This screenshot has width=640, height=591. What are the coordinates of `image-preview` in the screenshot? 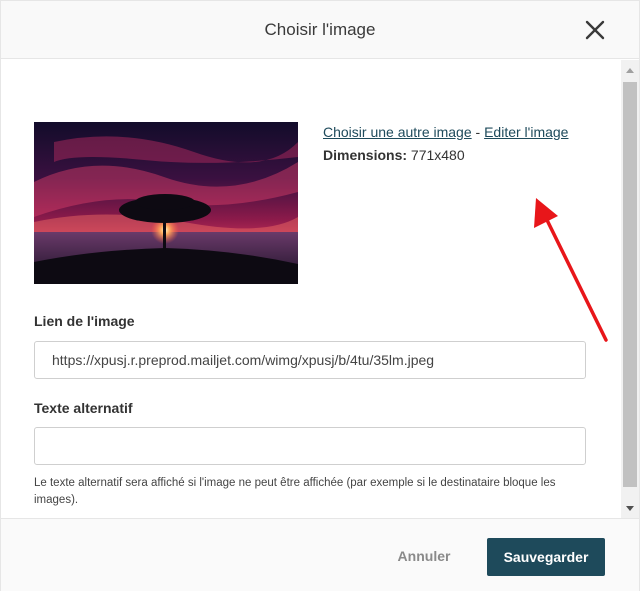 It's located at (166, 203).